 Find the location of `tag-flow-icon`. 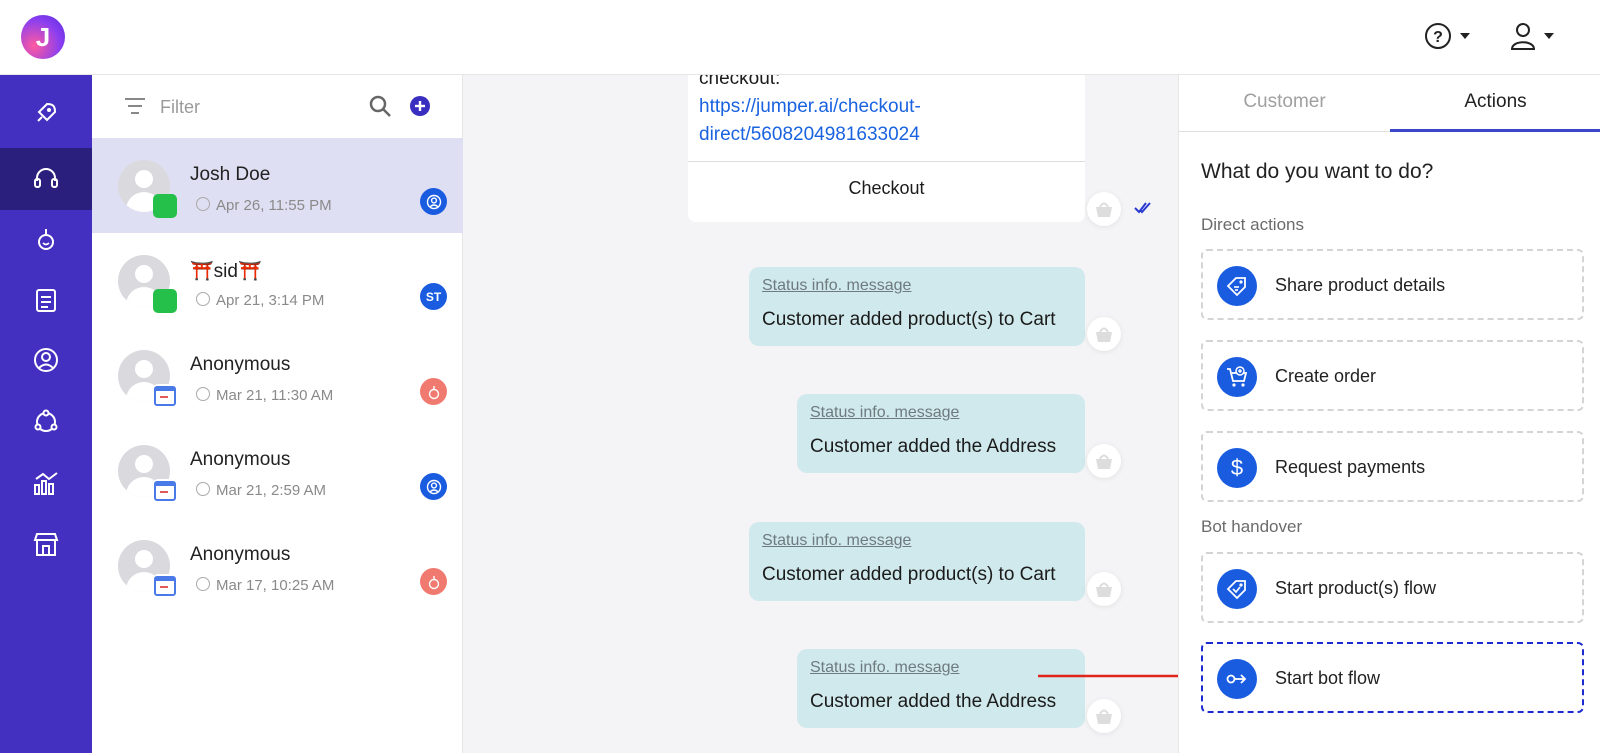

tag-flow-icon is located at coordinates (1237, 589).